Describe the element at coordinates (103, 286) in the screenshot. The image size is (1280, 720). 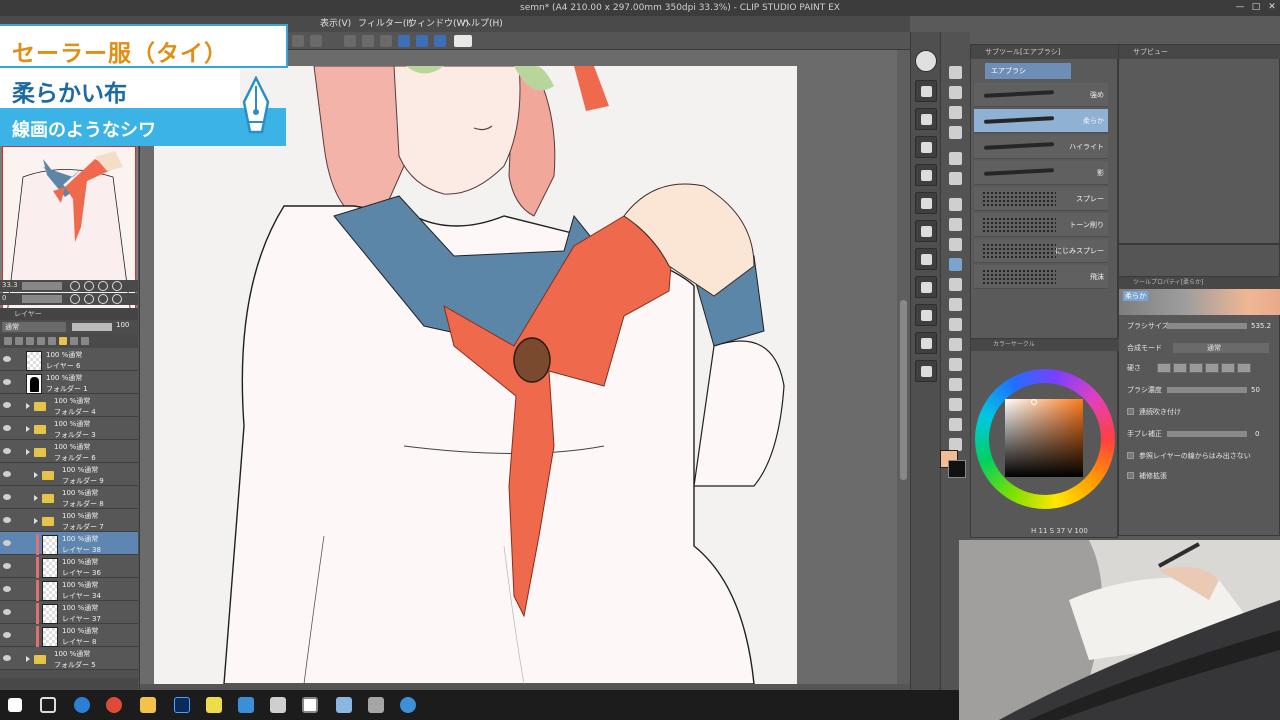
I see `fit-icon` at that location.